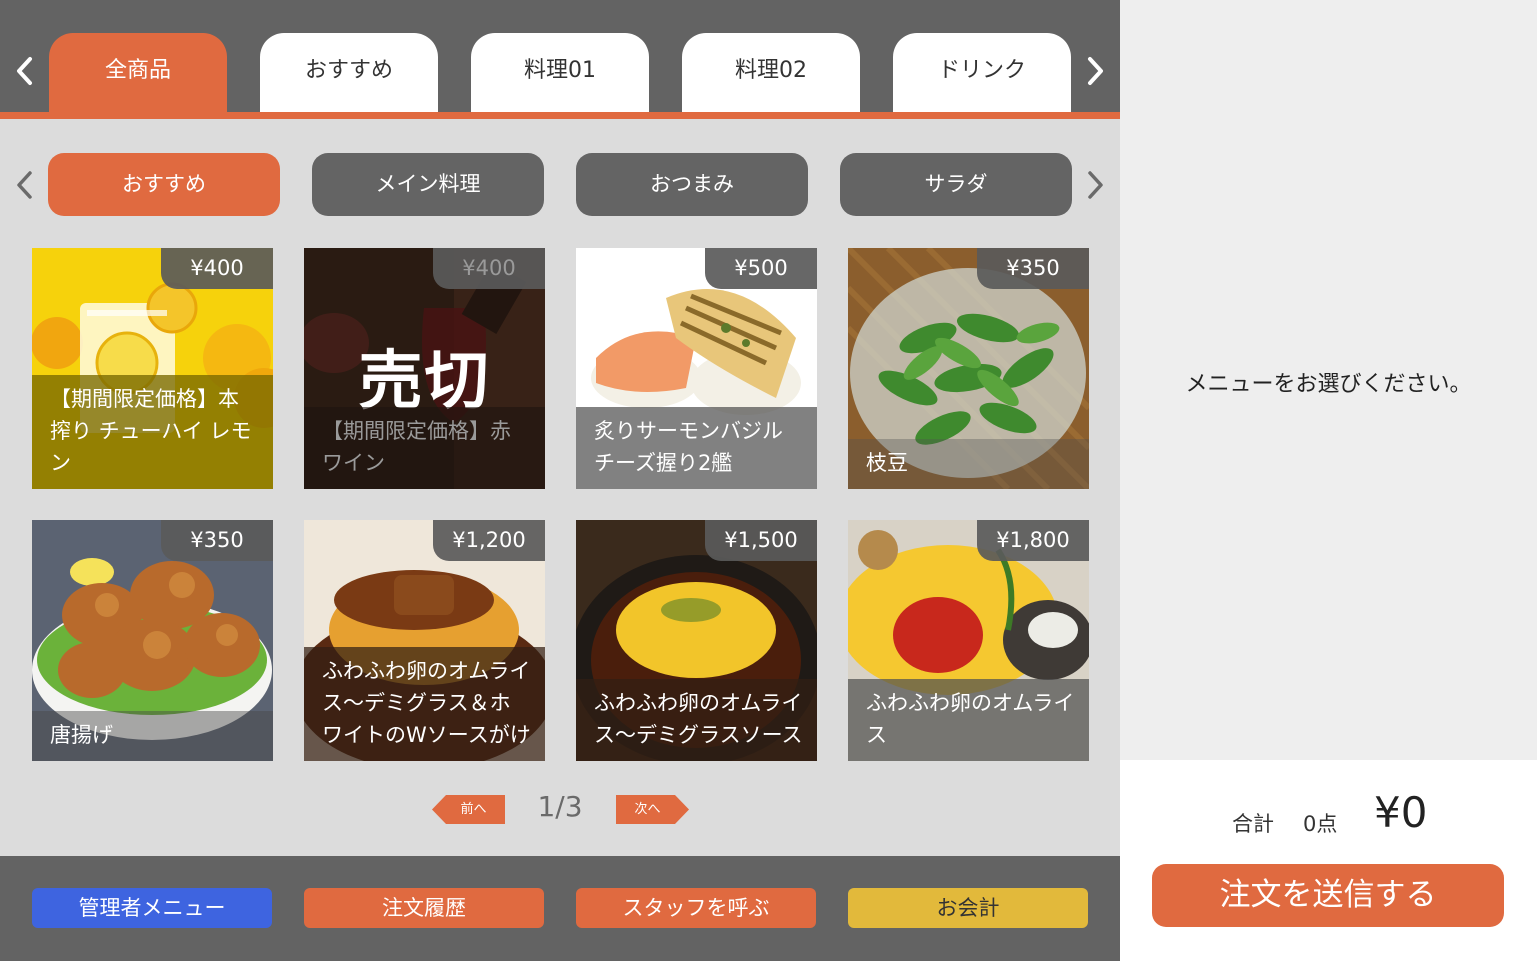 This screenshot has width=1537, height=961. I want to click on product-price: ¥1,800, so click(1033, 540).